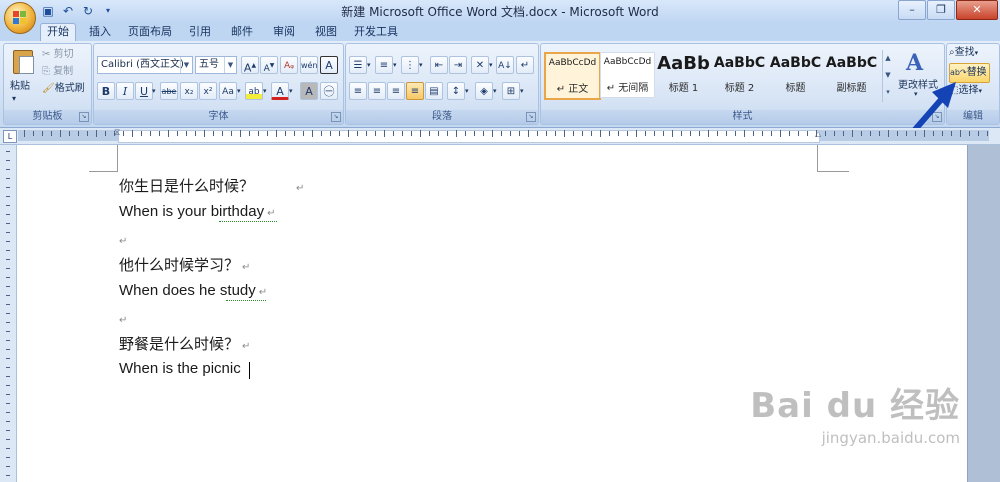  I want to click on distributed-icon: ▤, so click(434, 91).